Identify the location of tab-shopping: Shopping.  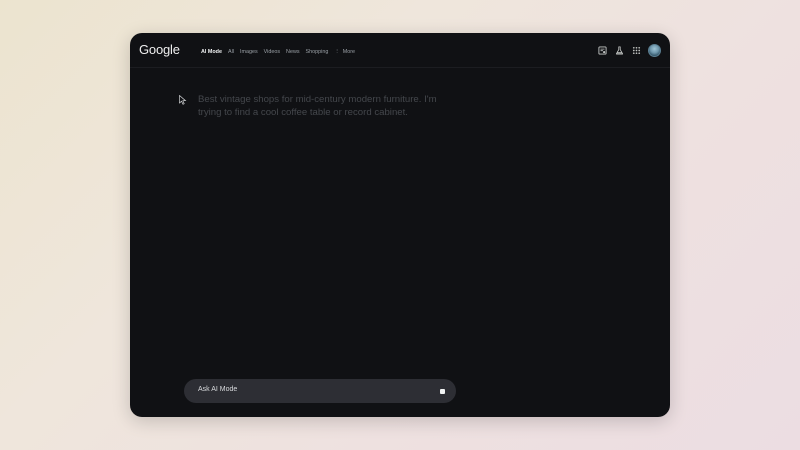
(317, 52).